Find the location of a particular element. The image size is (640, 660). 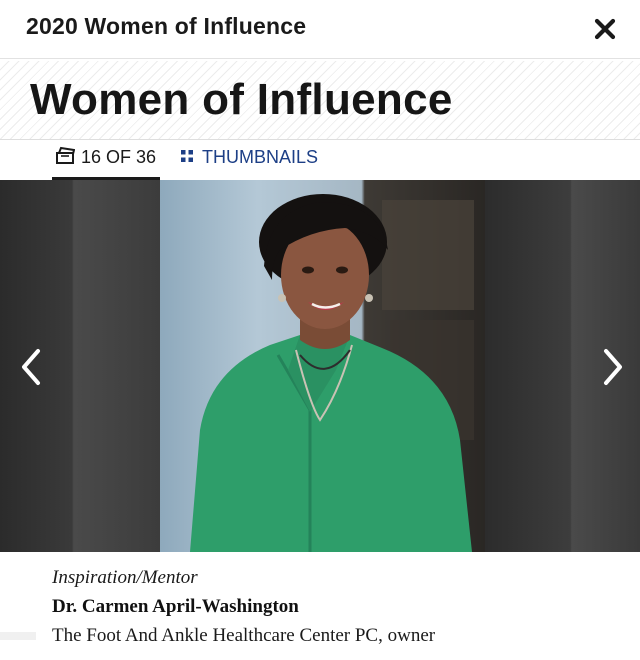

previous-slide-button is located at coordinates (31, 367).